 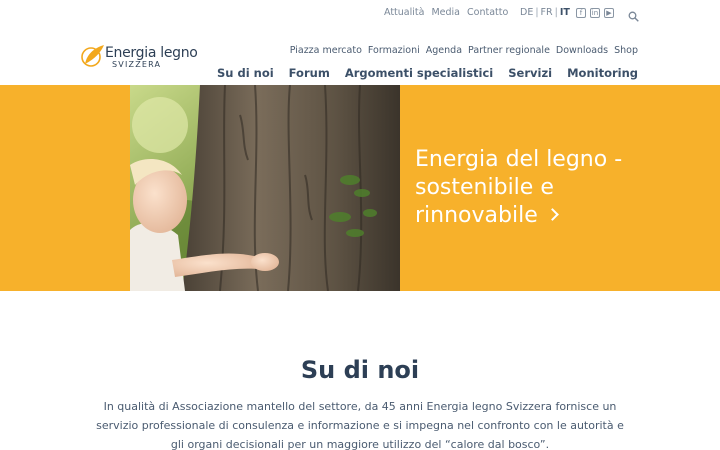 I want to click on language-switcher: DE | FR | IT, so click(x=545, y=12).